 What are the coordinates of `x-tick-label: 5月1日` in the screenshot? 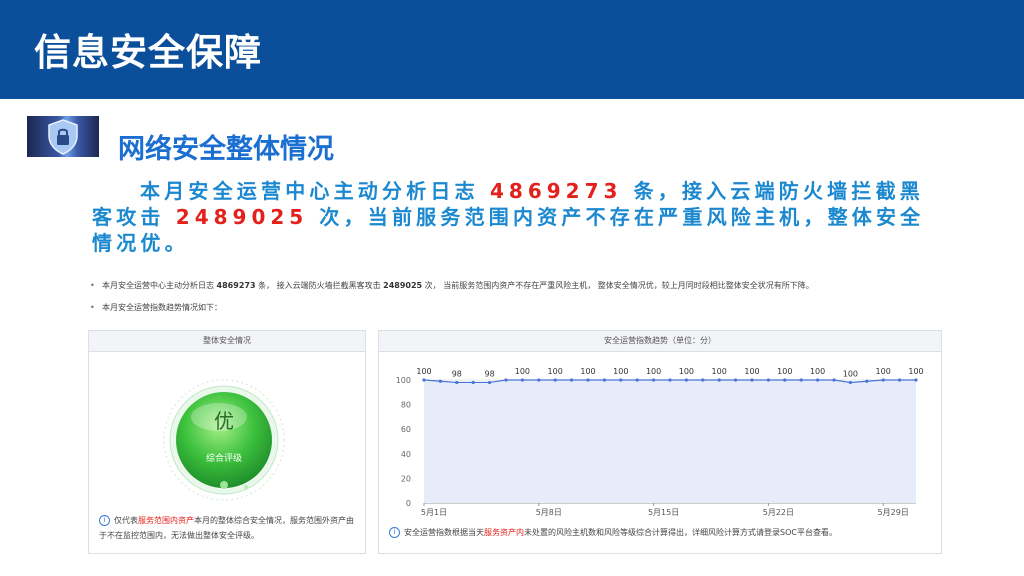 It's located at (434, 512).